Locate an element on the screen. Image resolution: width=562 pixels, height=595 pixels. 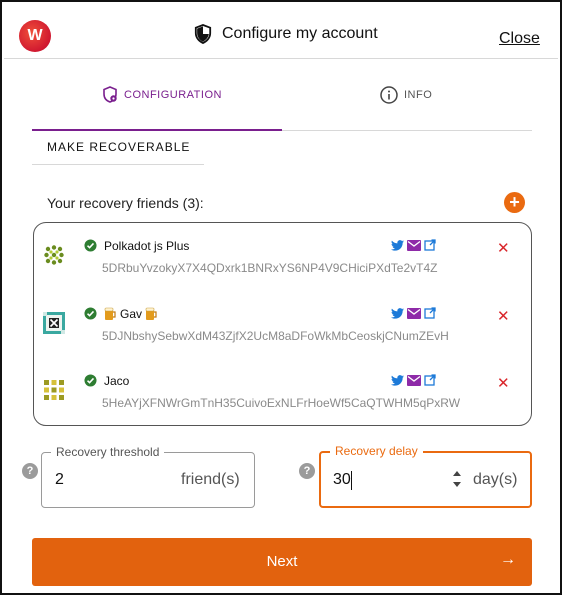
shield-icon is located at coordinates (203, 34).